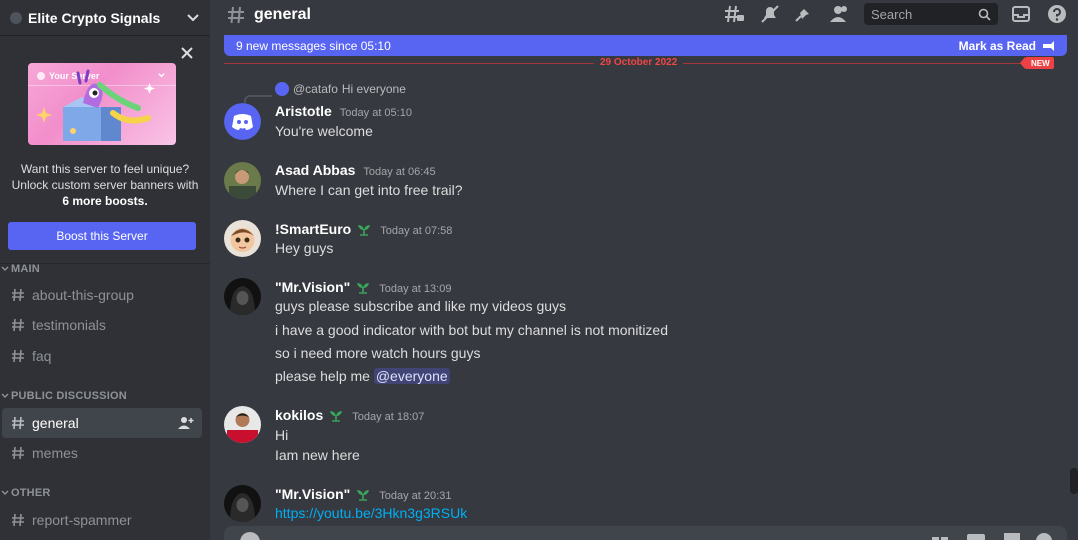  Describe the element at coordinates (313, 45) in the screenshot. I see `new-messages-text: 9 new messages since 05:10` at that location.